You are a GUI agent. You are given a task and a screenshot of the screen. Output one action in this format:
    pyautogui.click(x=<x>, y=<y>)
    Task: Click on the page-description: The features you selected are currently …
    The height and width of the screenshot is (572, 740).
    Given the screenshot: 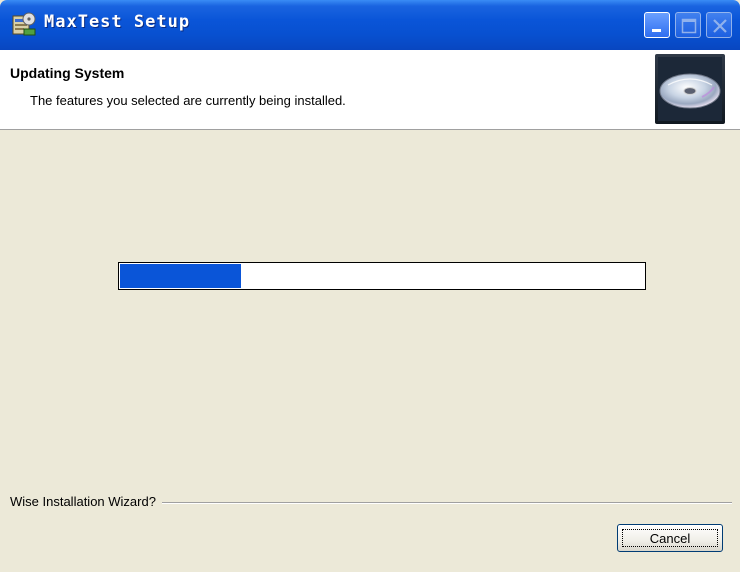 What is the action you would take?
    pyautogui.click(x=188, y=100)
    